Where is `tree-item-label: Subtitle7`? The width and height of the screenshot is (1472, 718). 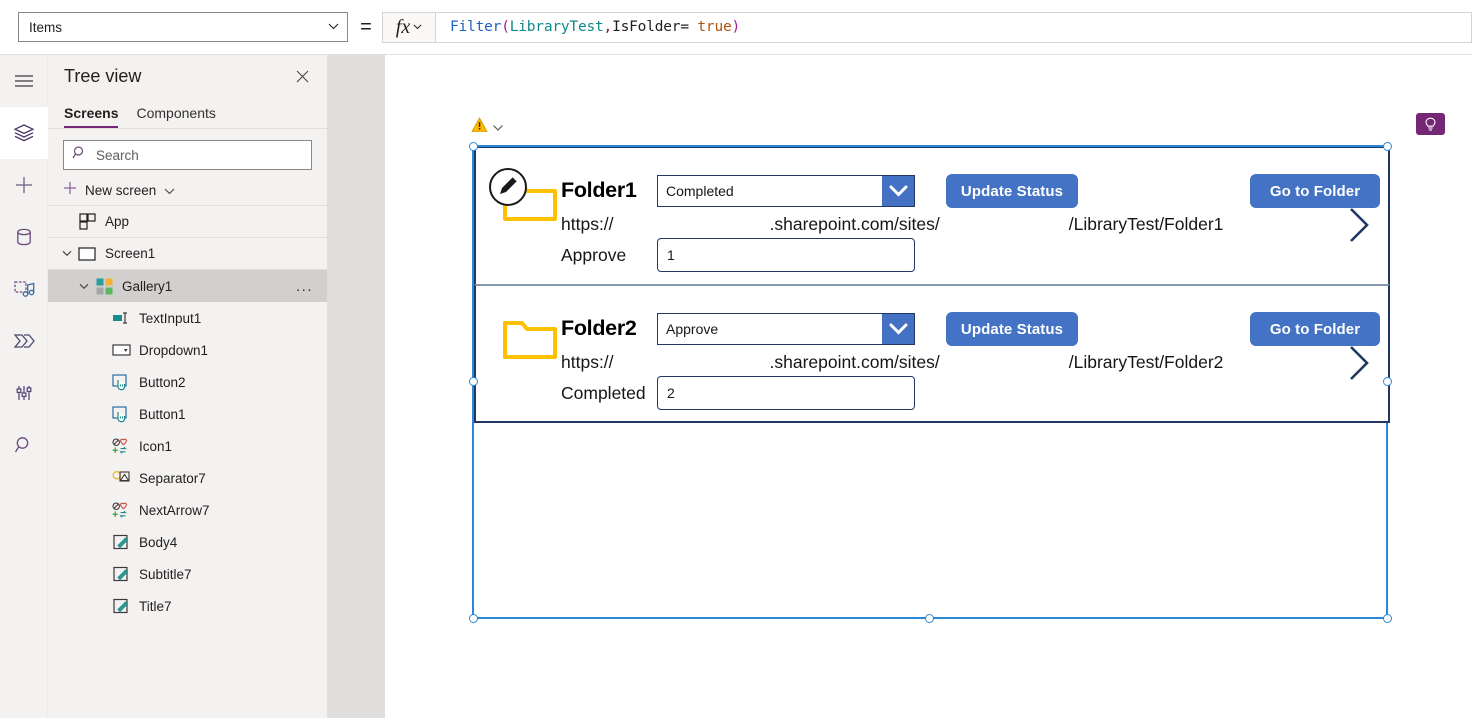
tree-item-label: Subtitle7 is located at coordinates (165, 574).